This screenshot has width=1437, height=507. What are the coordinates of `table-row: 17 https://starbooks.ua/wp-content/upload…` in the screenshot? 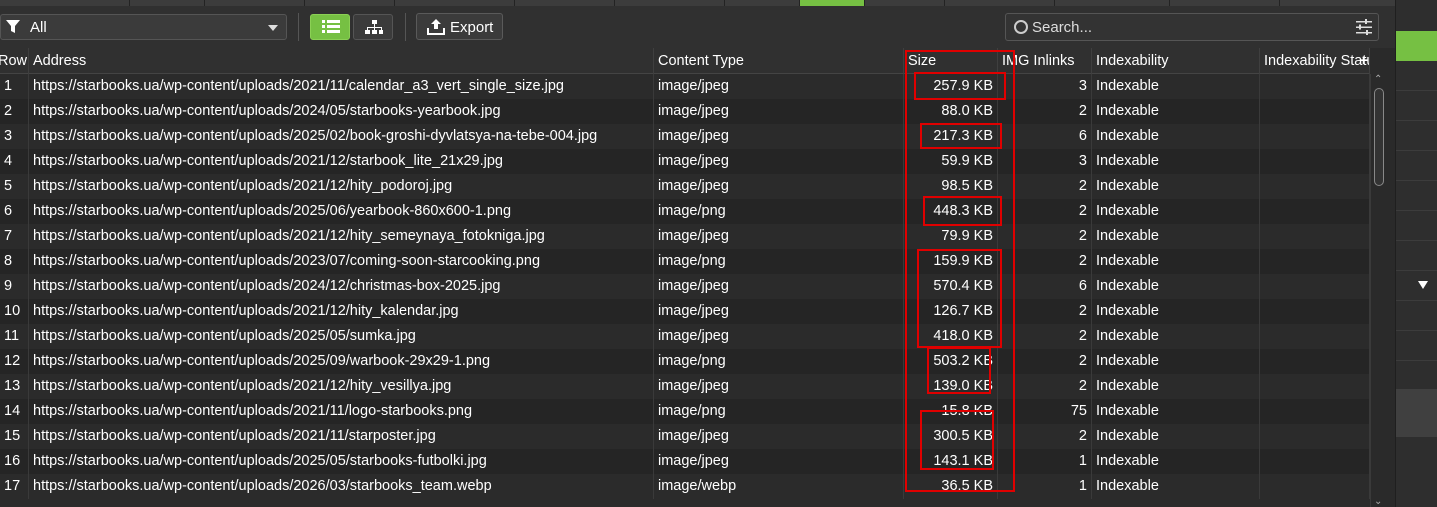 It's located at (685, 486).